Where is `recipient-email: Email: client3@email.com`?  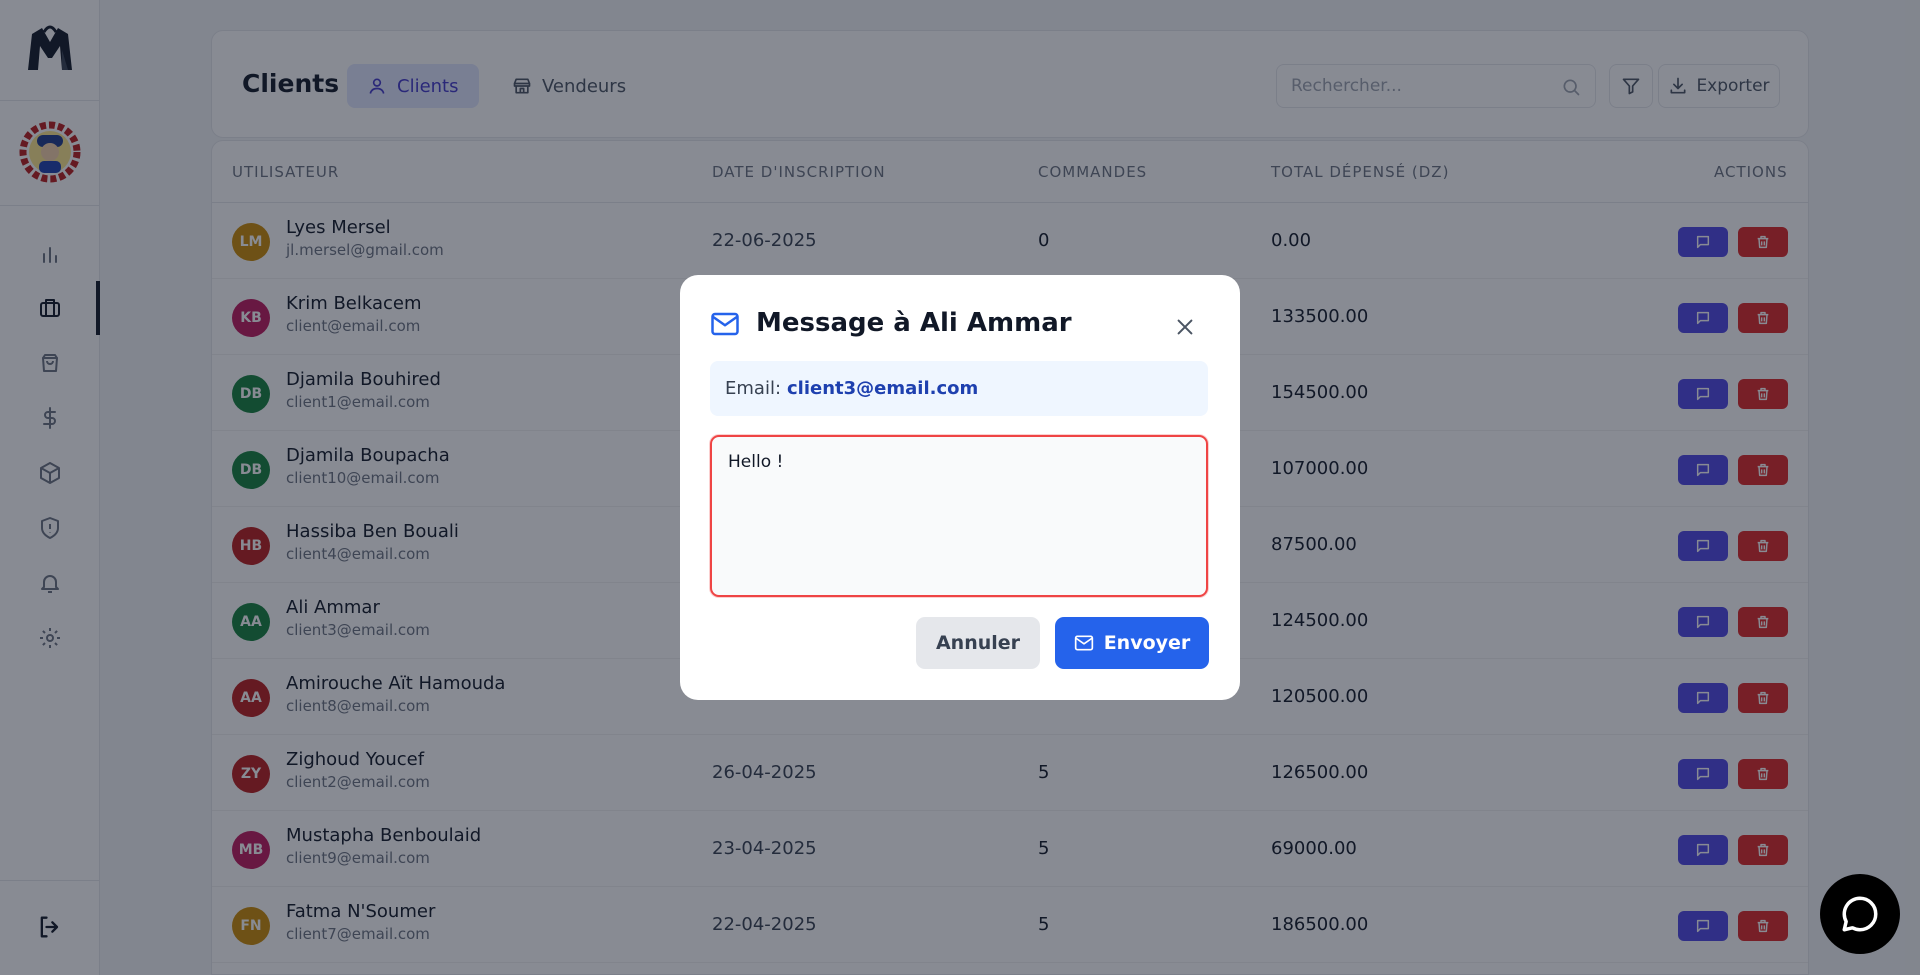
recipient-email: Email: client3@email.com is located at coordinates (959, 388).